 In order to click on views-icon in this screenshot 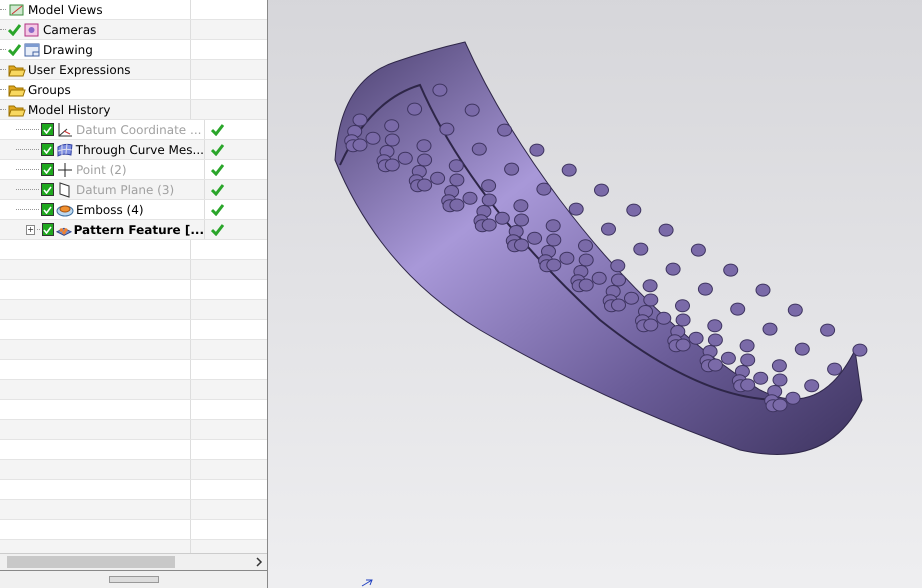, I will do `click(17, 10)`.